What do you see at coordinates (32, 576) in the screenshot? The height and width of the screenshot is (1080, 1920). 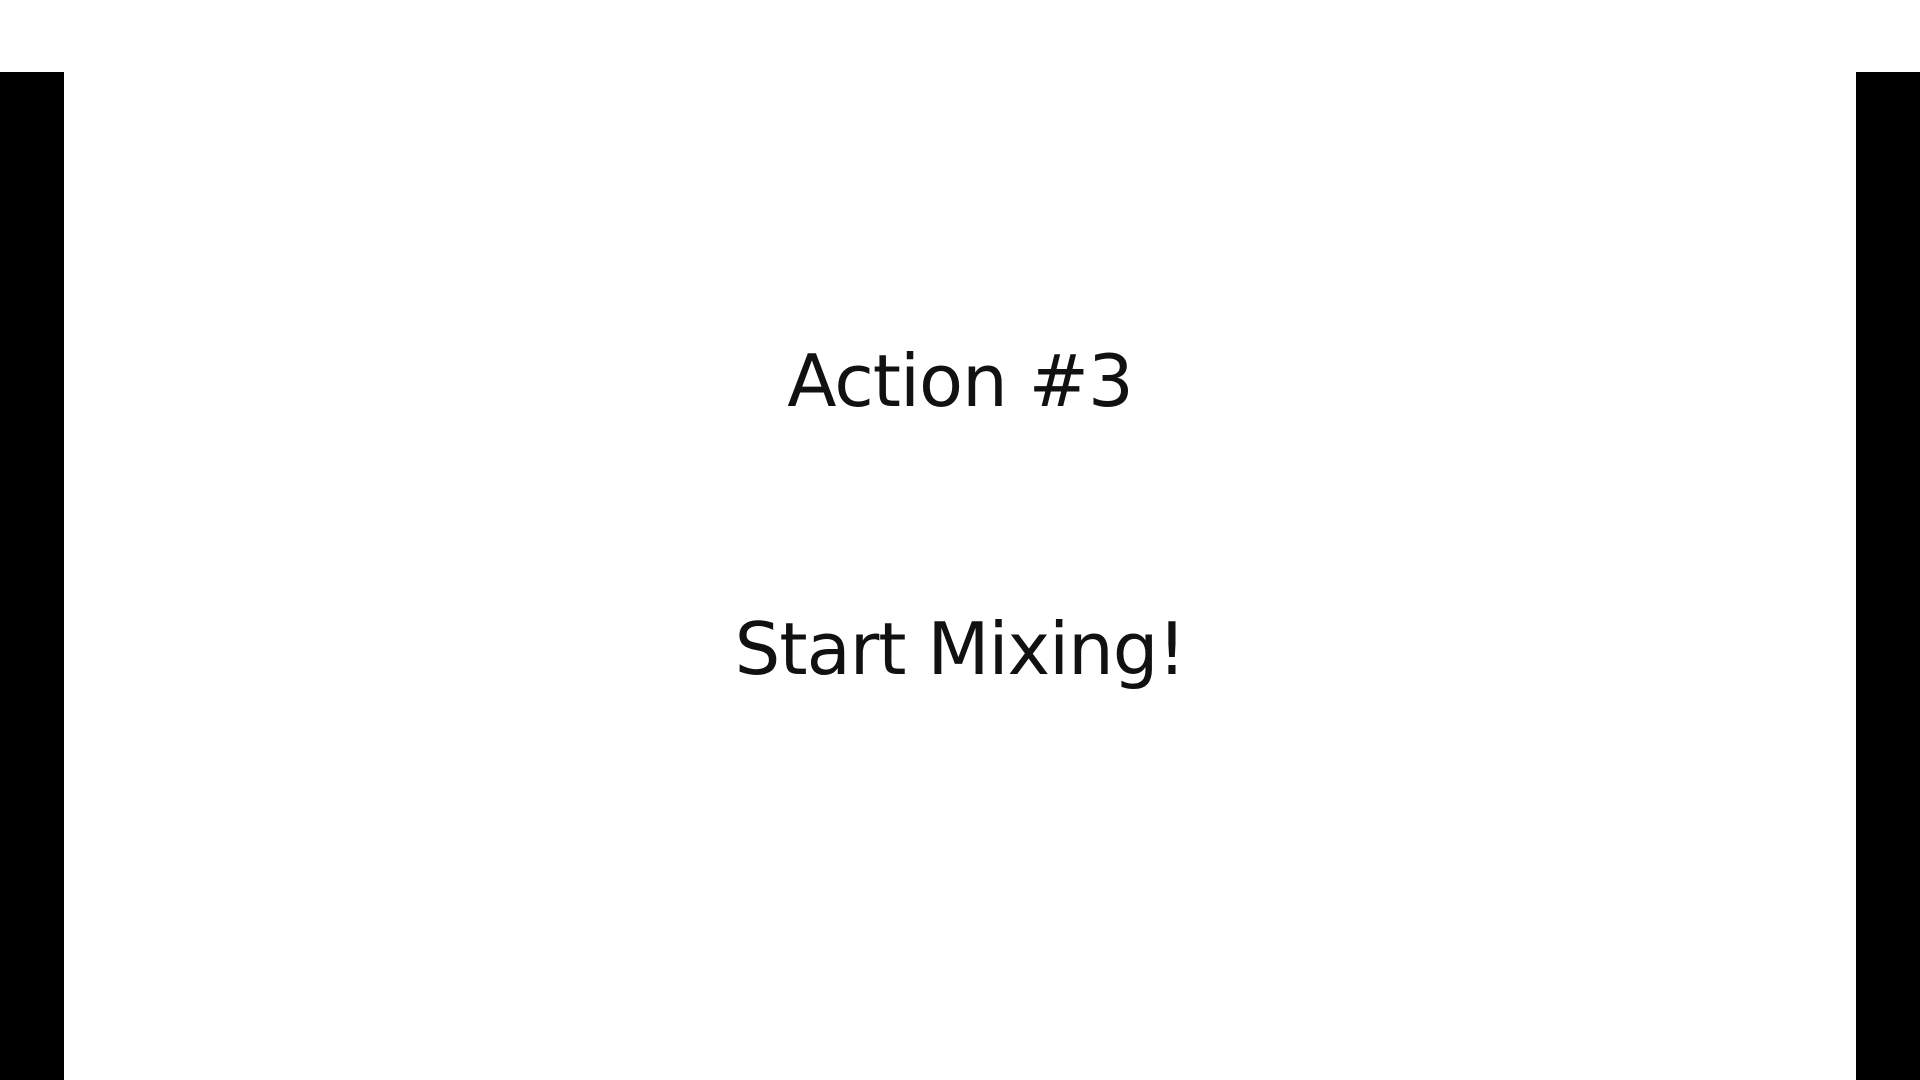 I see `left-pillarbox-bar` at bounding box center [32, 576].